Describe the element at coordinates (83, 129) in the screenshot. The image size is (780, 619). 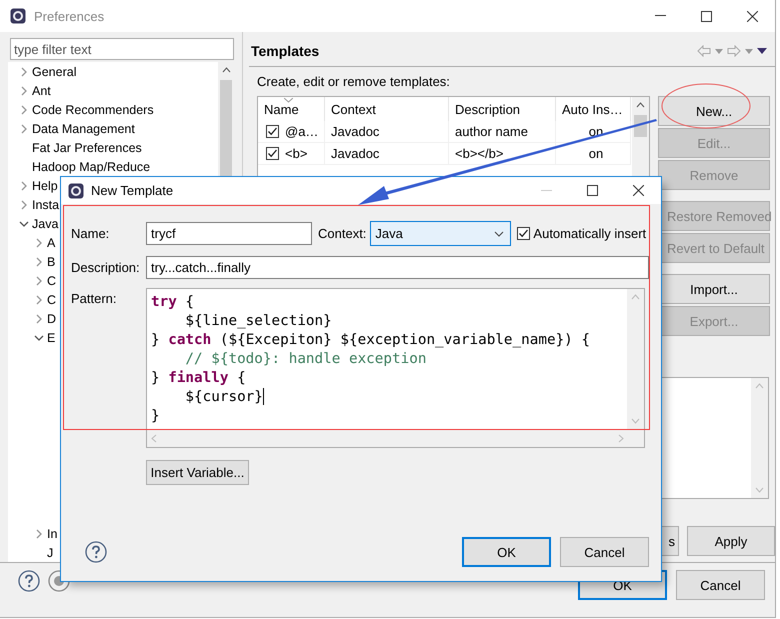
I see `tree-item: Data Management` at that location.